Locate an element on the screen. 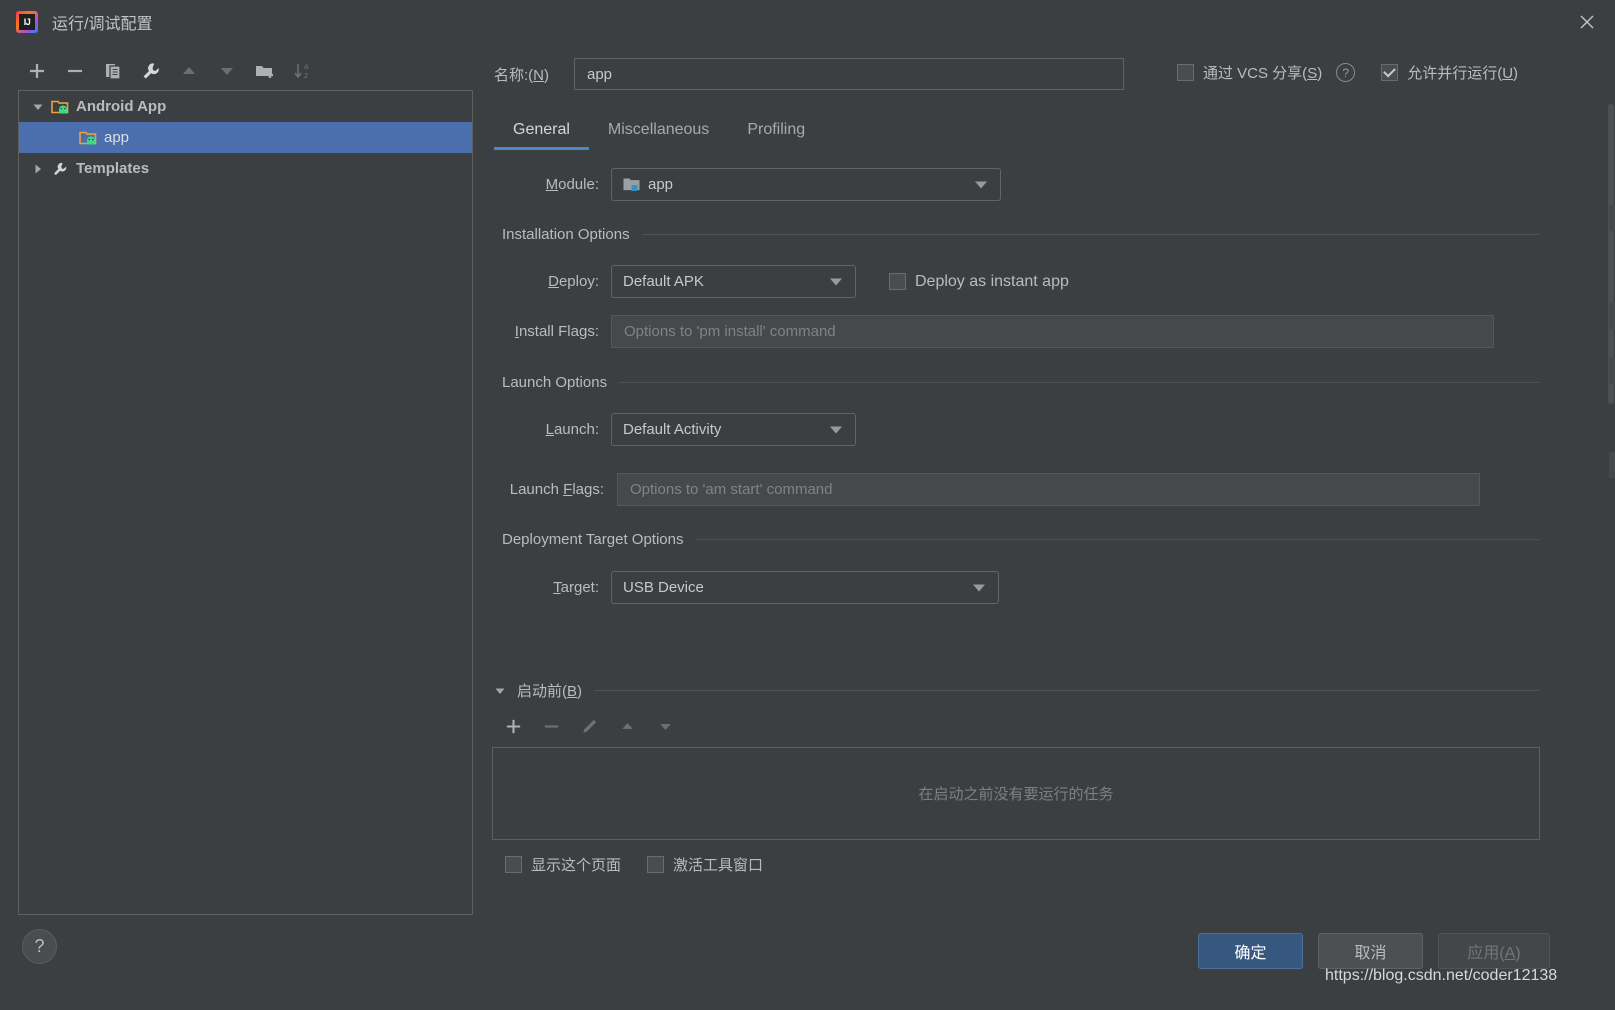  title-bar: 运行/调试配置 is located at coordinates (807, 22).